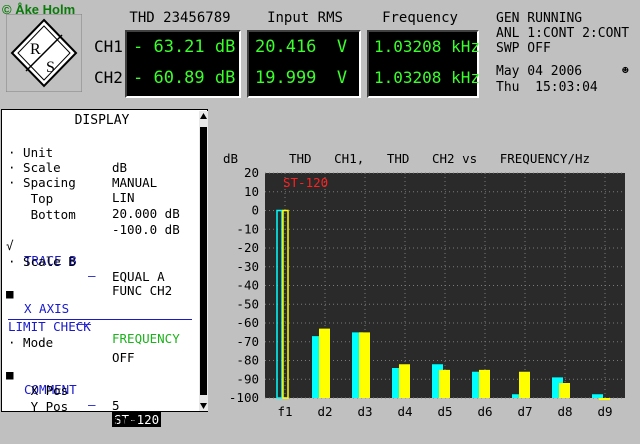  I want to click on menu-scrollbar, so click(203, 261).